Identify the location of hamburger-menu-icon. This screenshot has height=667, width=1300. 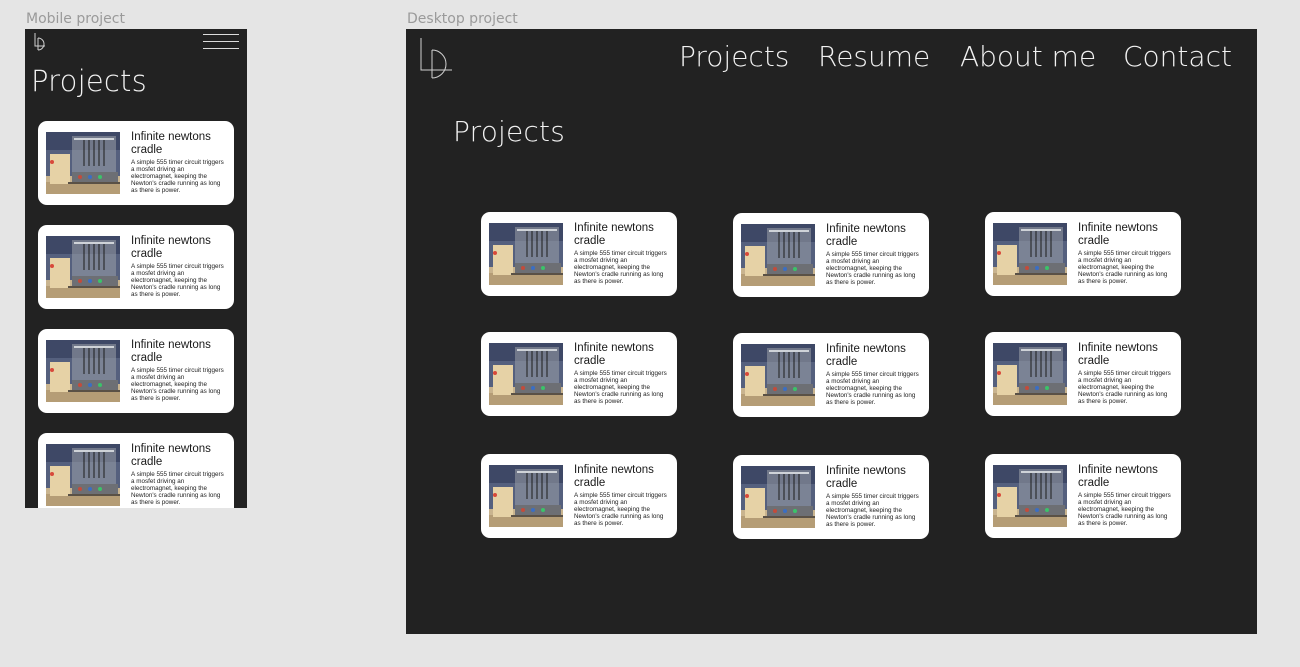
(221, 41).